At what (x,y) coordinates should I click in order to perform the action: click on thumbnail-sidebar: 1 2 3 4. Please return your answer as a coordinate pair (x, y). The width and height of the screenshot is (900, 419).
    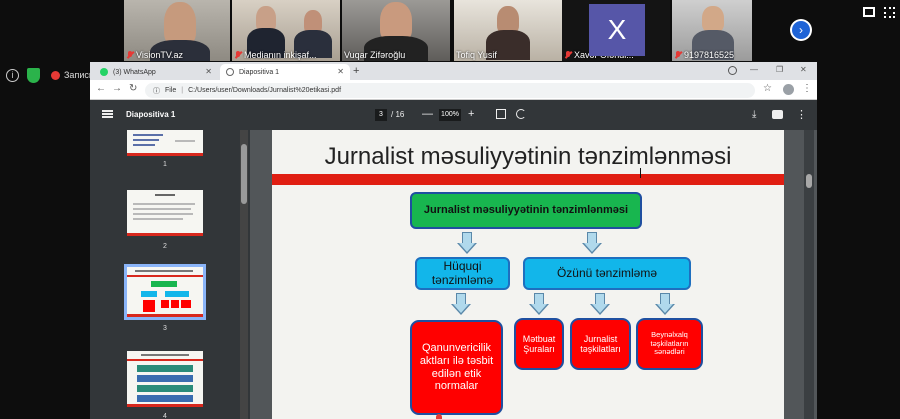
    Looking at the image, I should click on (170, 274).